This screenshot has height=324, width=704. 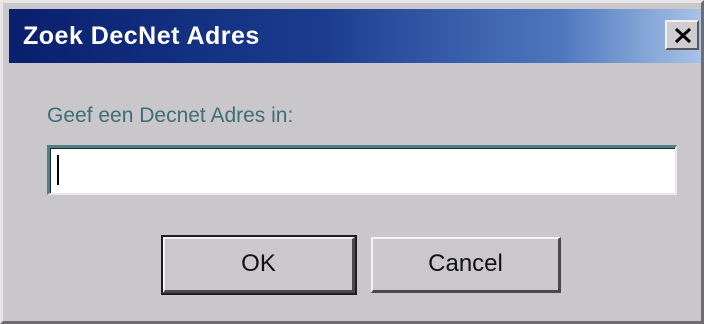 I want to click on close-button, so click(x=682, y=35).